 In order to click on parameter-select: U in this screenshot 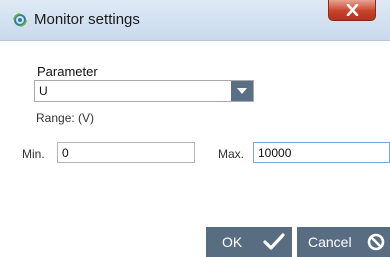, I will do `click(144, 91)`.